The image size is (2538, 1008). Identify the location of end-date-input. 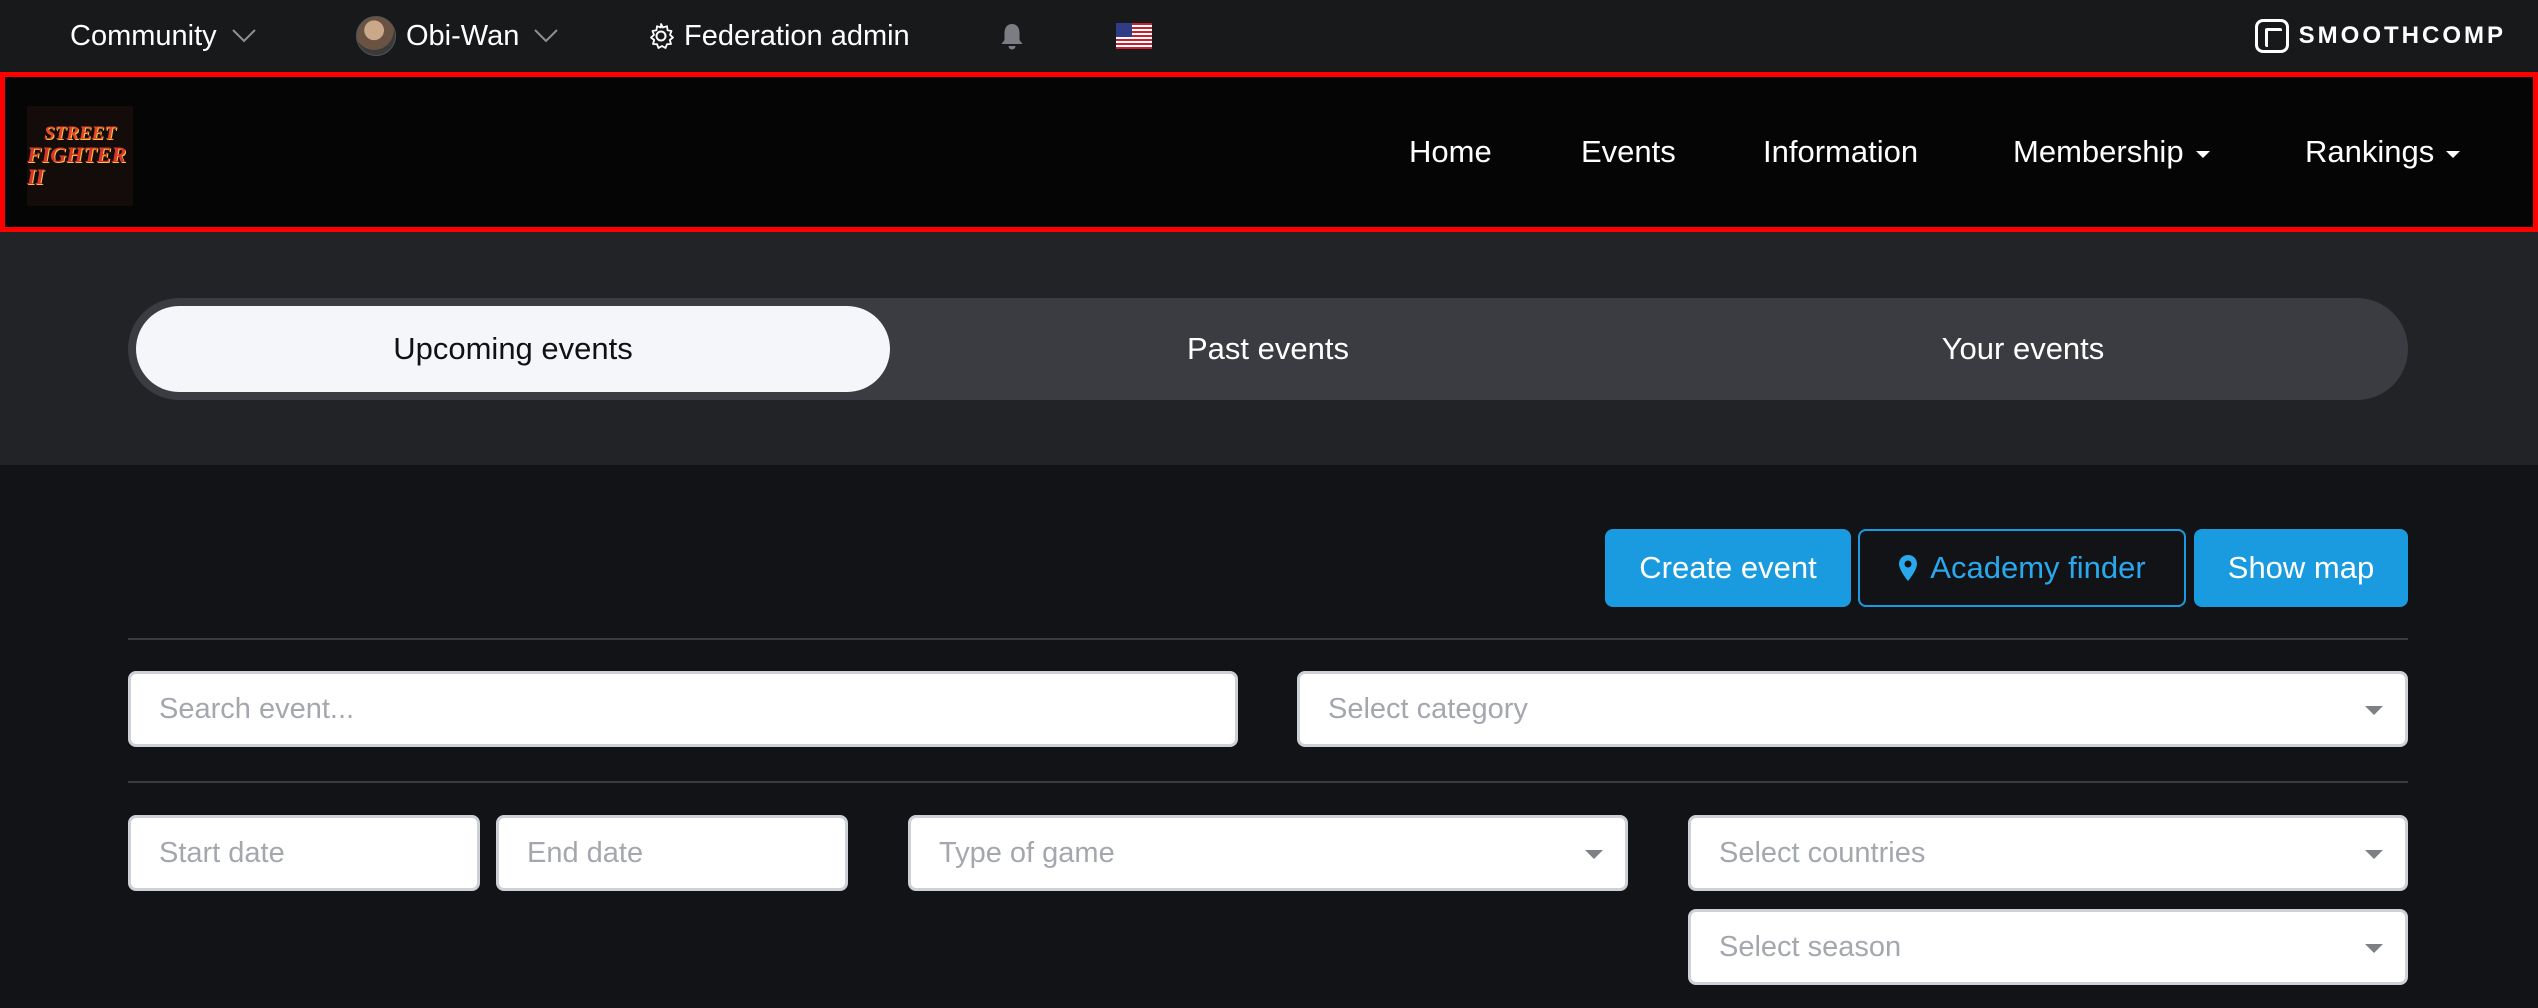
(672, 853).